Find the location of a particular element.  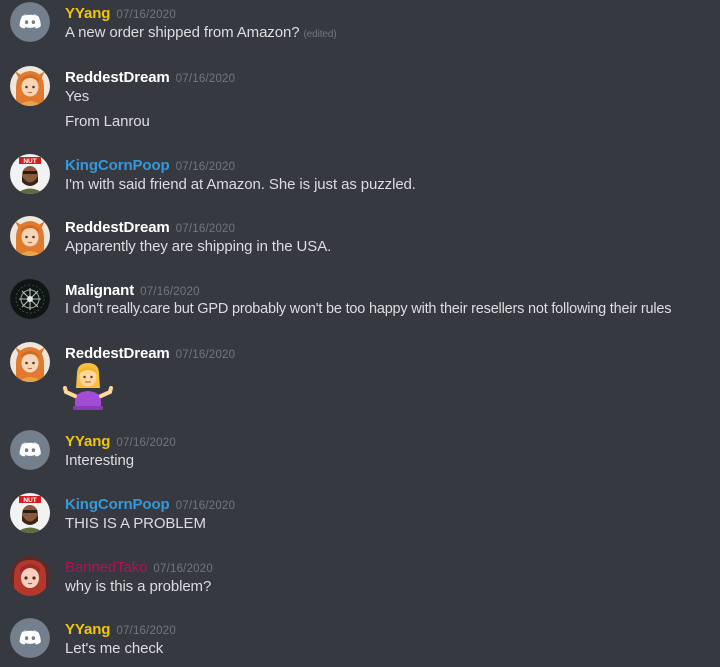

message-line: A new order shipped from Amazon? (edited) is located at coordinates (201, 32).